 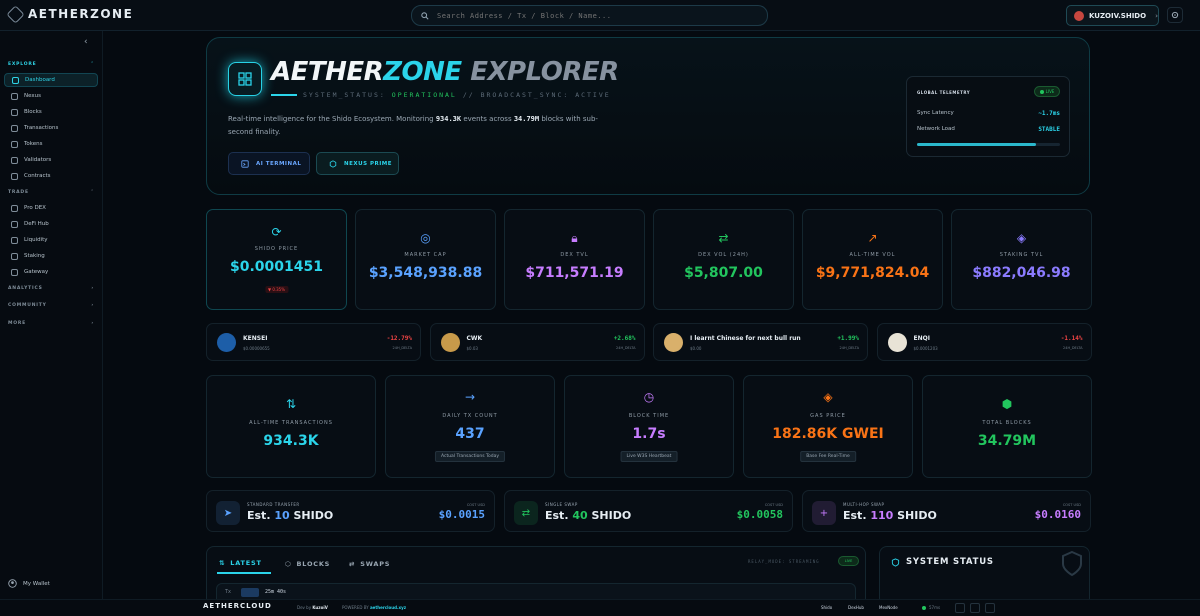 What do you see at coordinates (14, 240) in the screenshot?
I see `drop-icon` at bounding box center [14, 240].